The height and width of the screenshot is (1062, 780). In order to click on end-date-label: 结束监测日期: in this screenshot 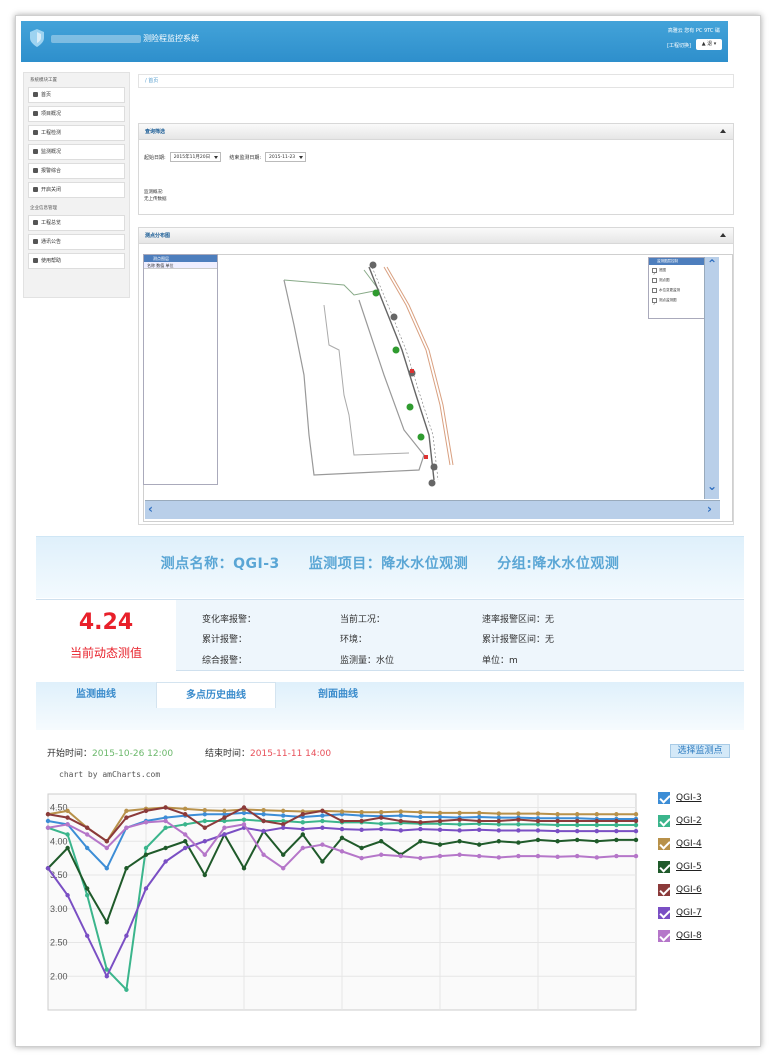, I will do `click(245, 158)`.